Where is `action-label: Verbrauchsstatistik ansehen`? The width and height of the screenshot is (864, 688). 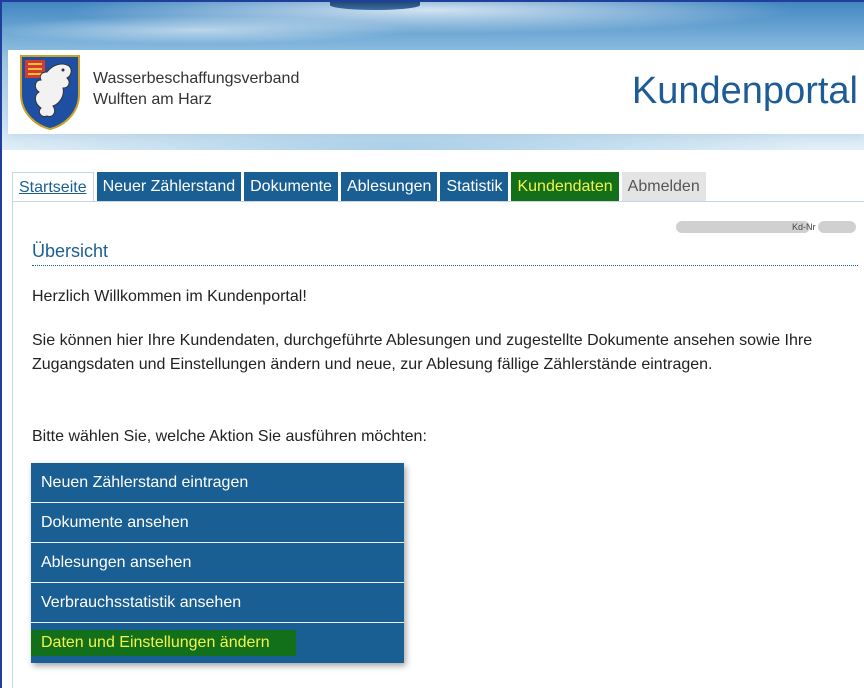 action-label: Verbrauchsstatistik ansehen is located at coordinates (141, 602).